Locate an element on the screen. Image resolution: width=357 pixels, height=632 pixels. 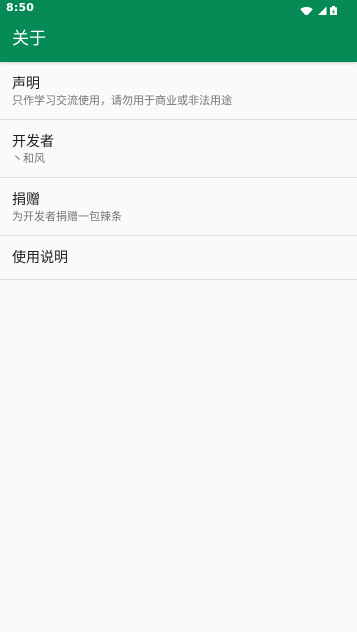
list-item-subtitle: 丶和风 is located at coordinates (28, 158).